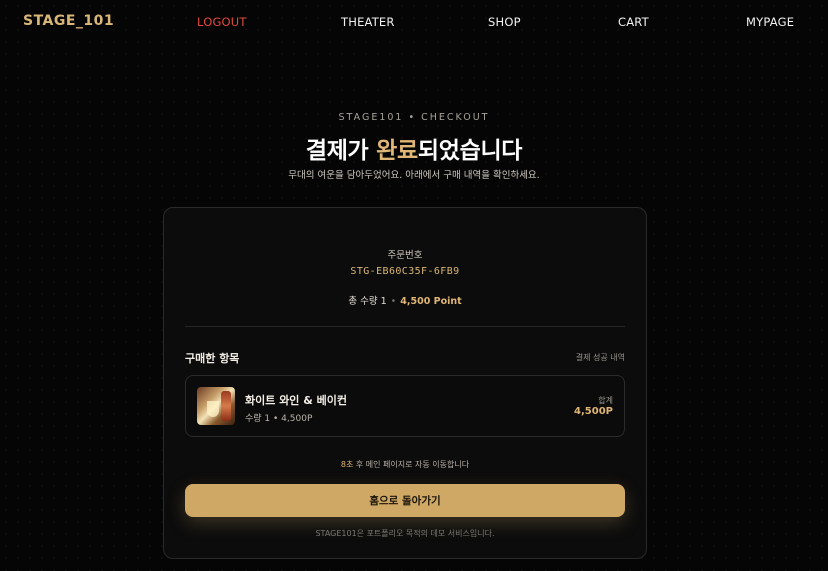 Image resolution: width=828 pixels, height=571 pixels. Describe the element at coordinates (414, 117) in the screenshot. I see `checkout-eyebrow: STAGE101 • CHECKOUT` at that location.